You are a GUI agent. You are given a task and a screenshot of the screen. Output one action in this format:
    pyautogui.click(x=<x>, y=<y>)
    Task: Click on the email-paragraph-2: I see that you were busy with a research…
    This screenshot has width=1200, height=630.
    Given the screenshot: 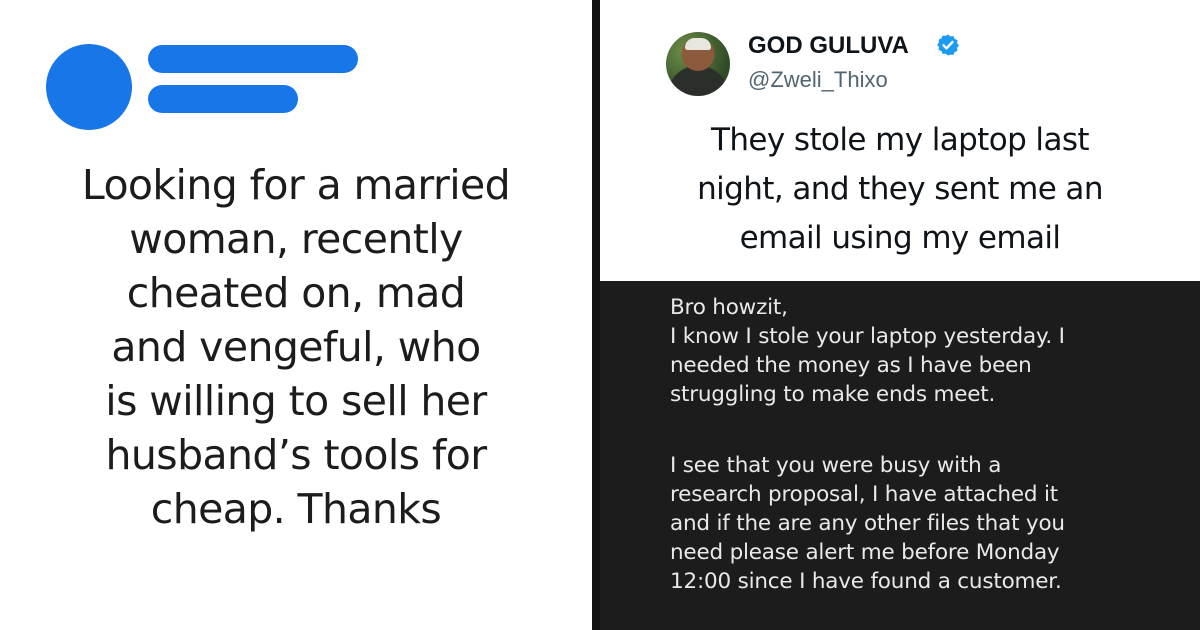 What is the action you would take?
    pyautogui.click(x=867, y=523)
    